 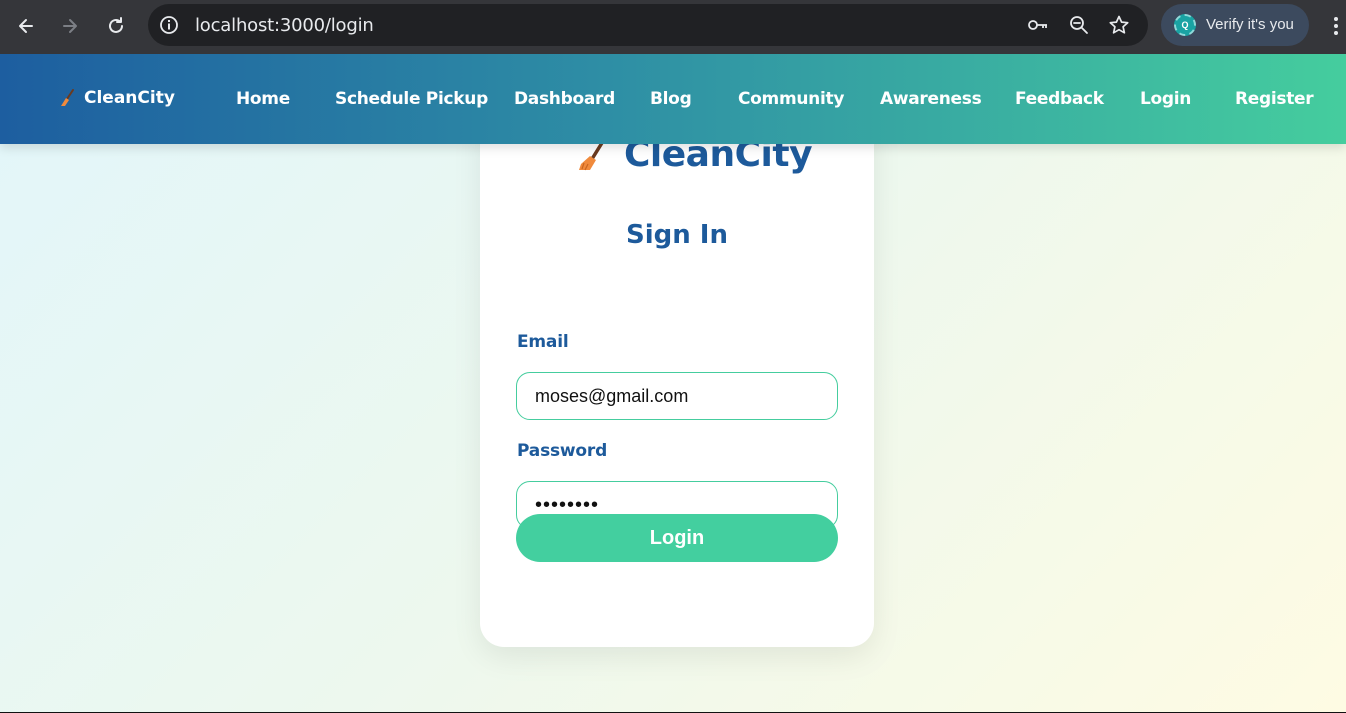 I want to click on profile-chip: Q Verify it's you, so click(x=1235, y=25).